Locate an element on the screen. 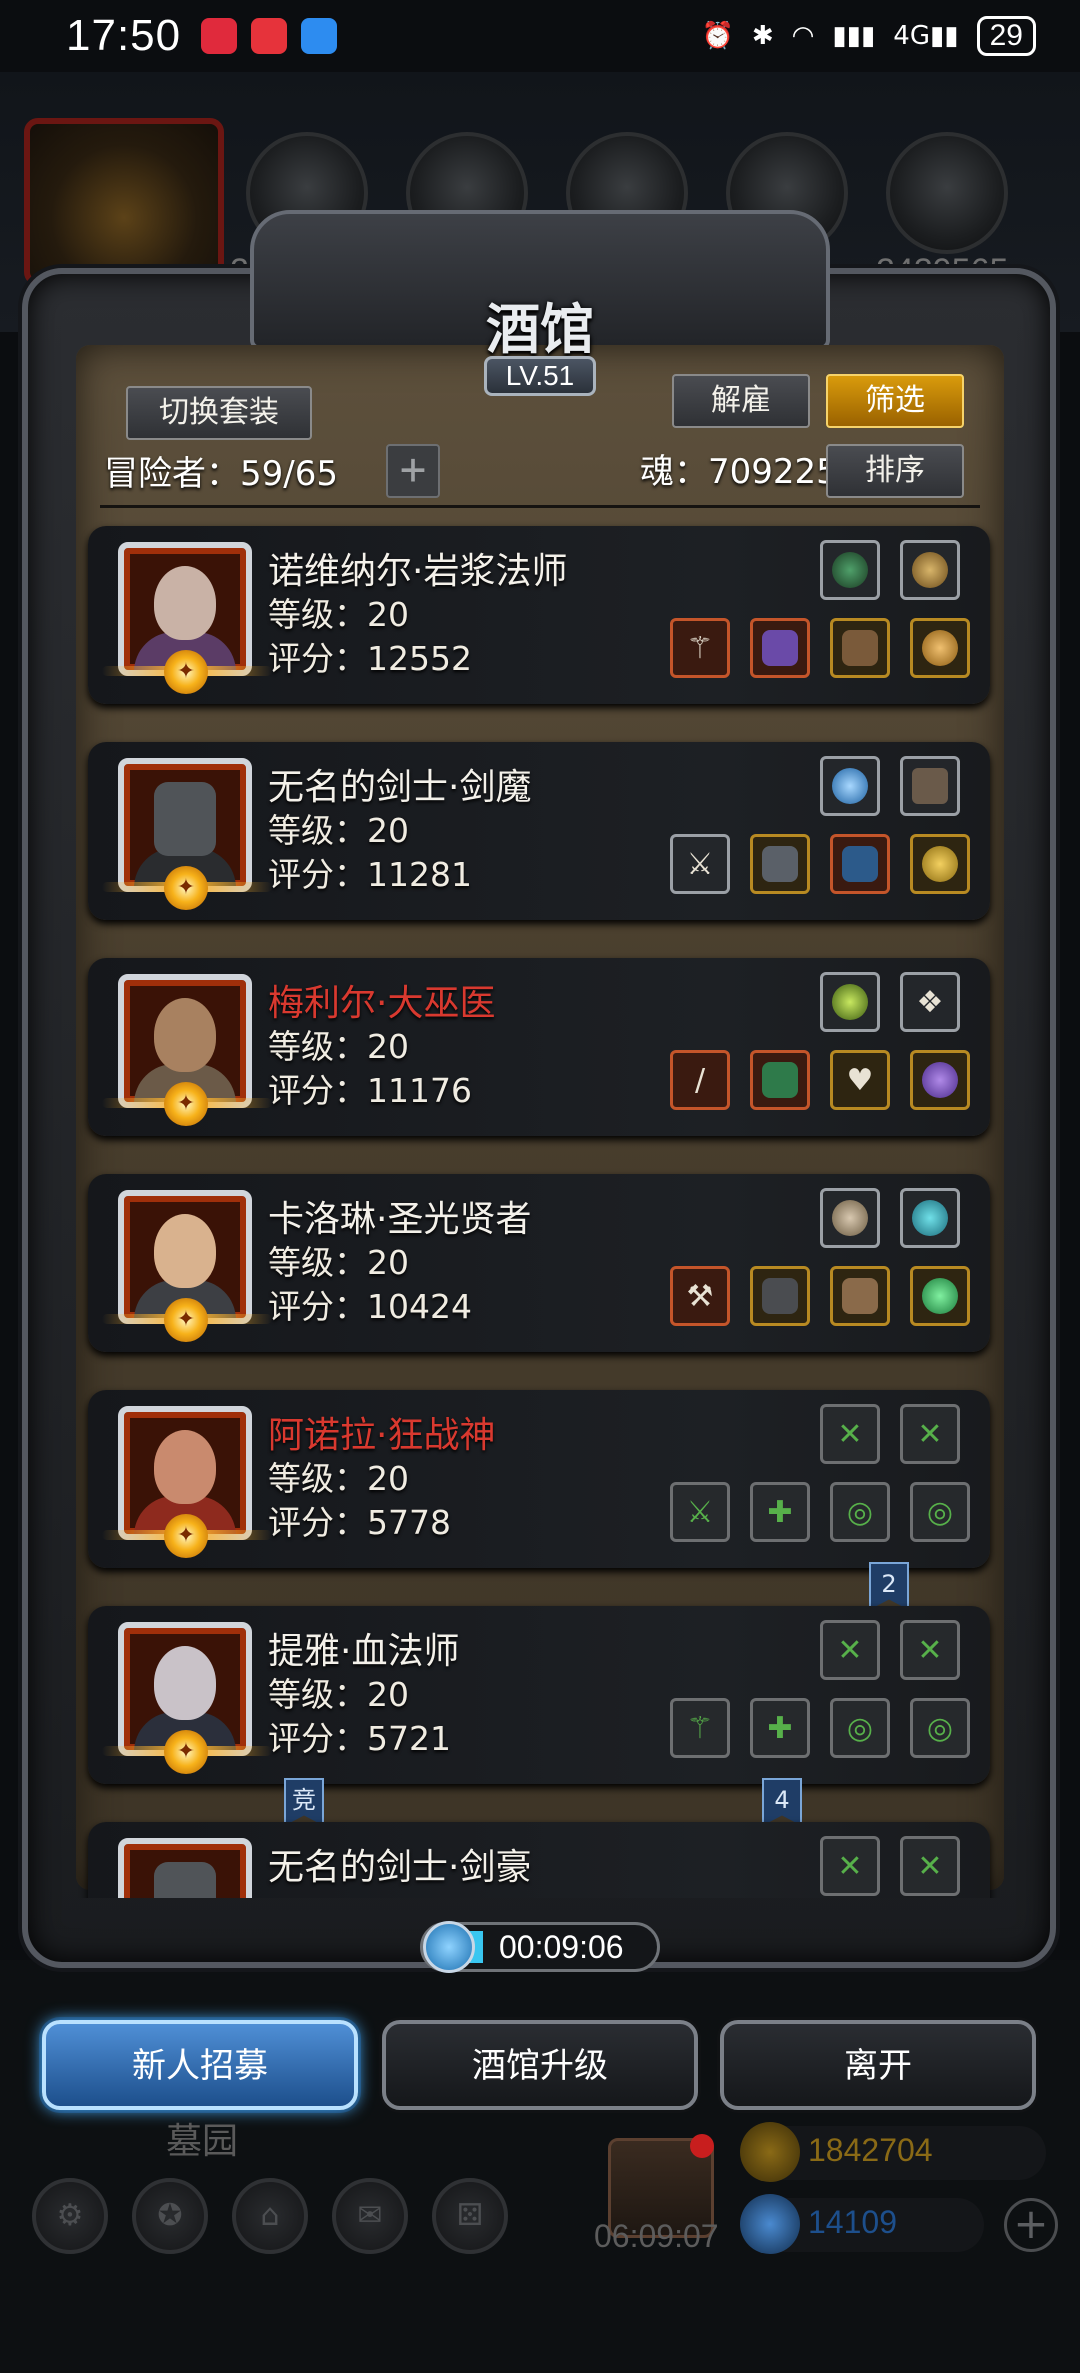 The width and height of the screenshot is (1080, 2373). notification-dot is located at coordinates (702, 2146).